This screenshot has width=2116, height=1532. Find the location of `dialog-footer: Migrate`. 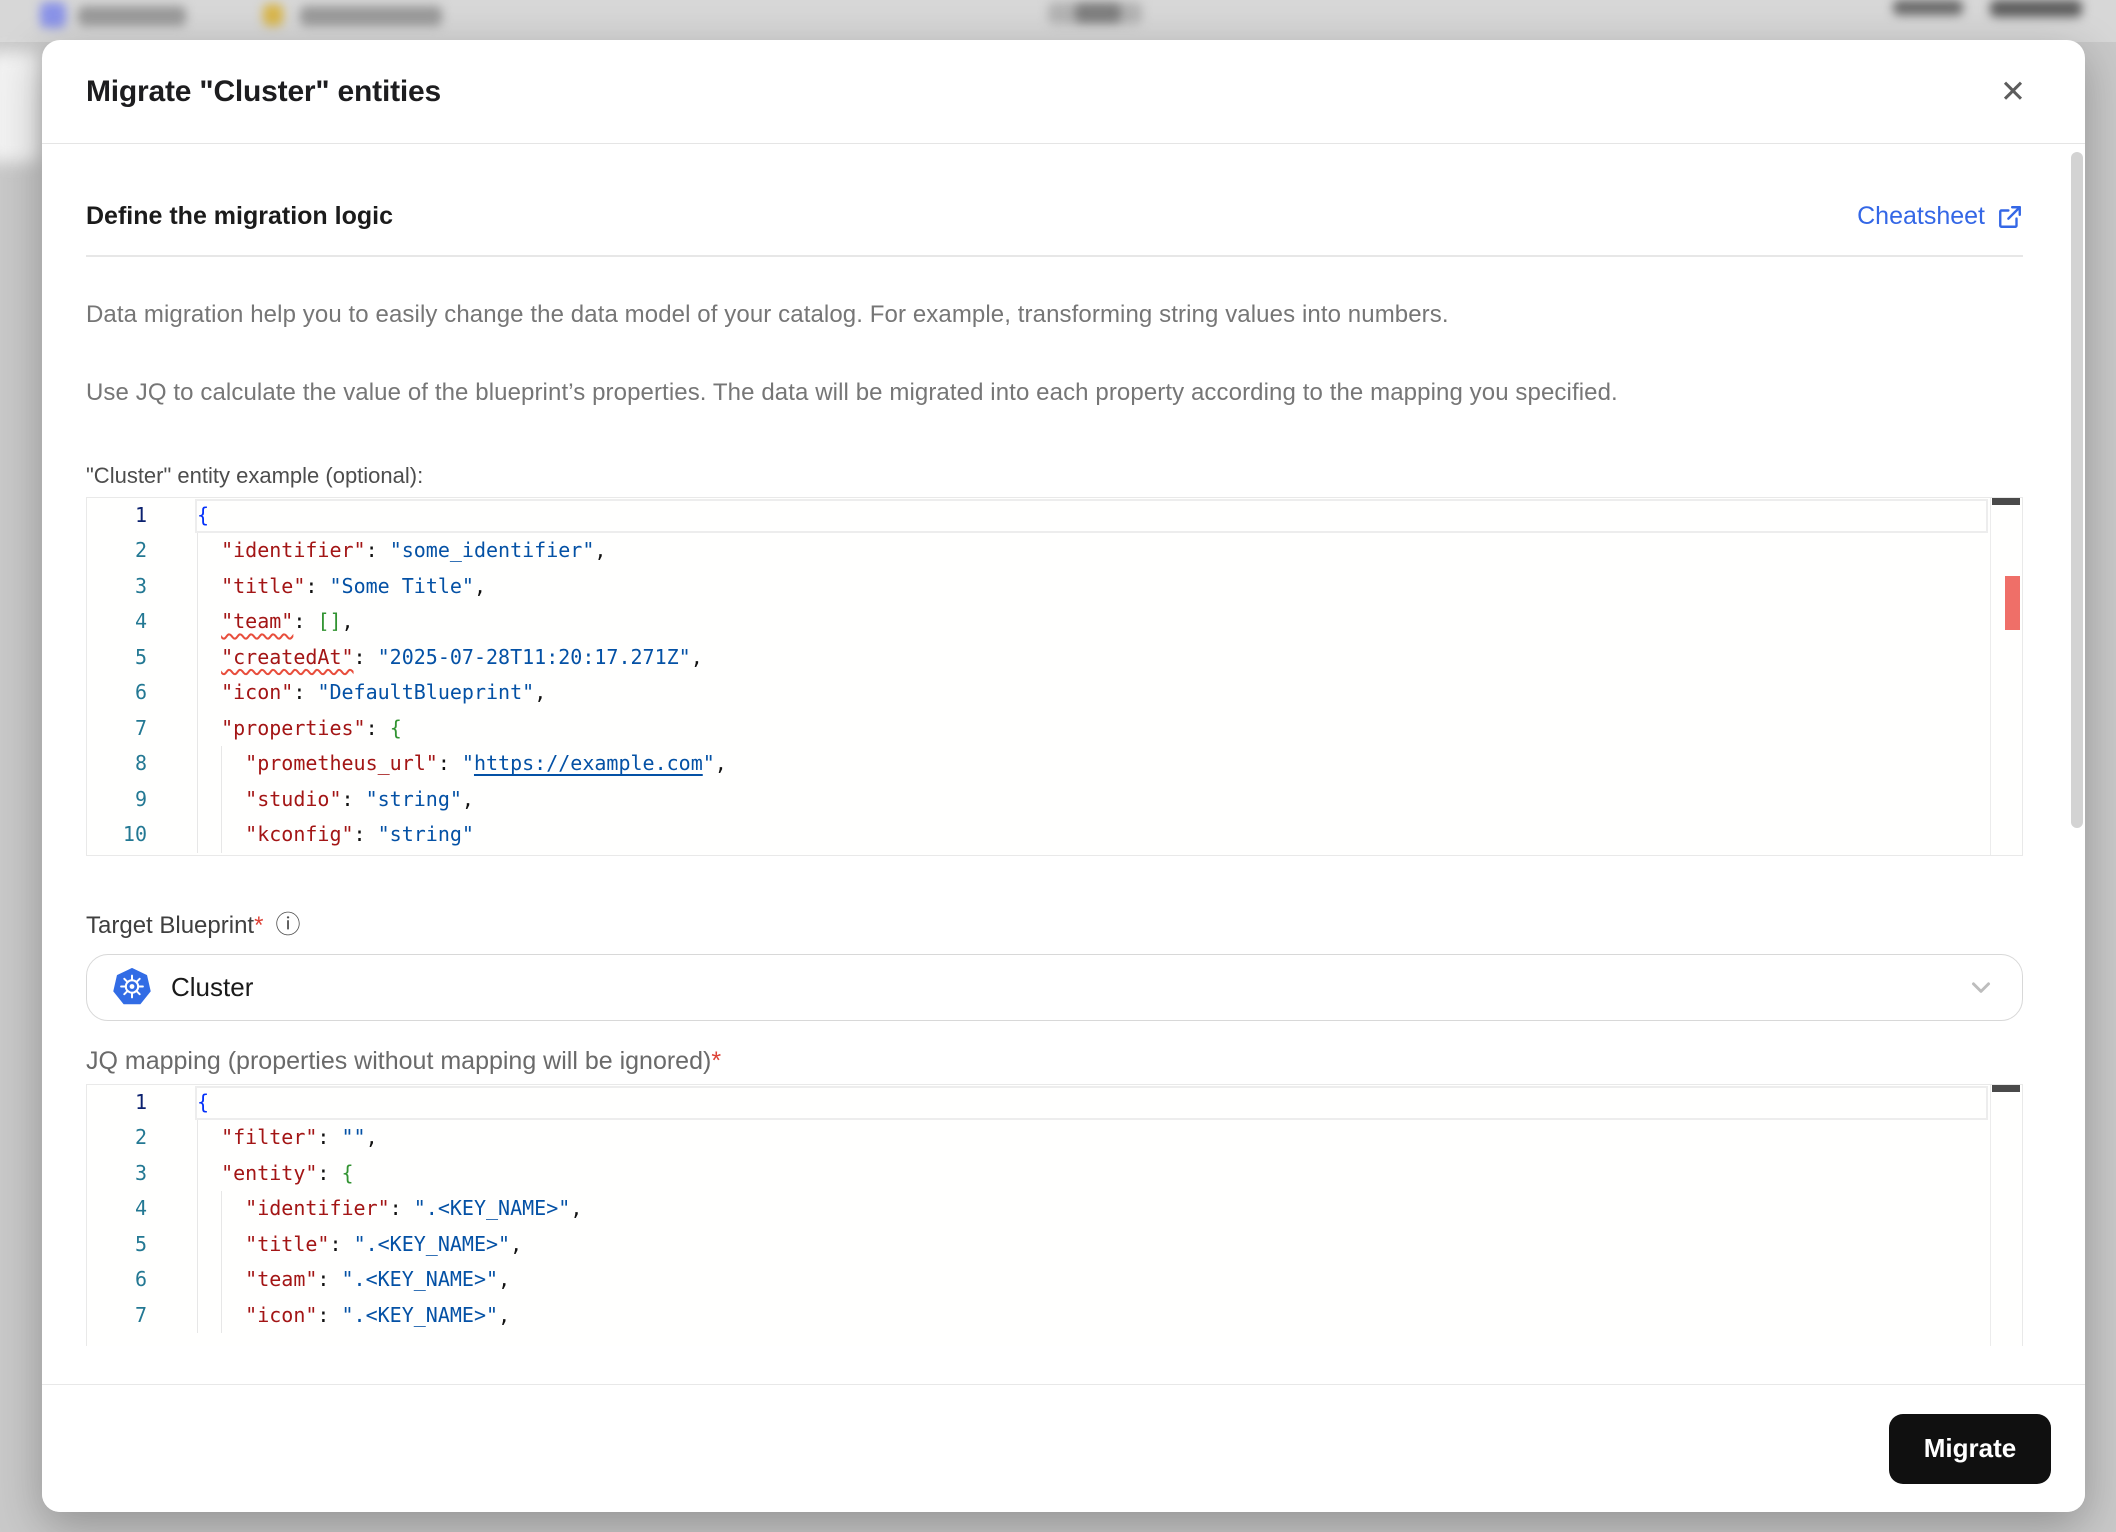

dialog-footer: Migrate is located at coordinates (1063, 1448).